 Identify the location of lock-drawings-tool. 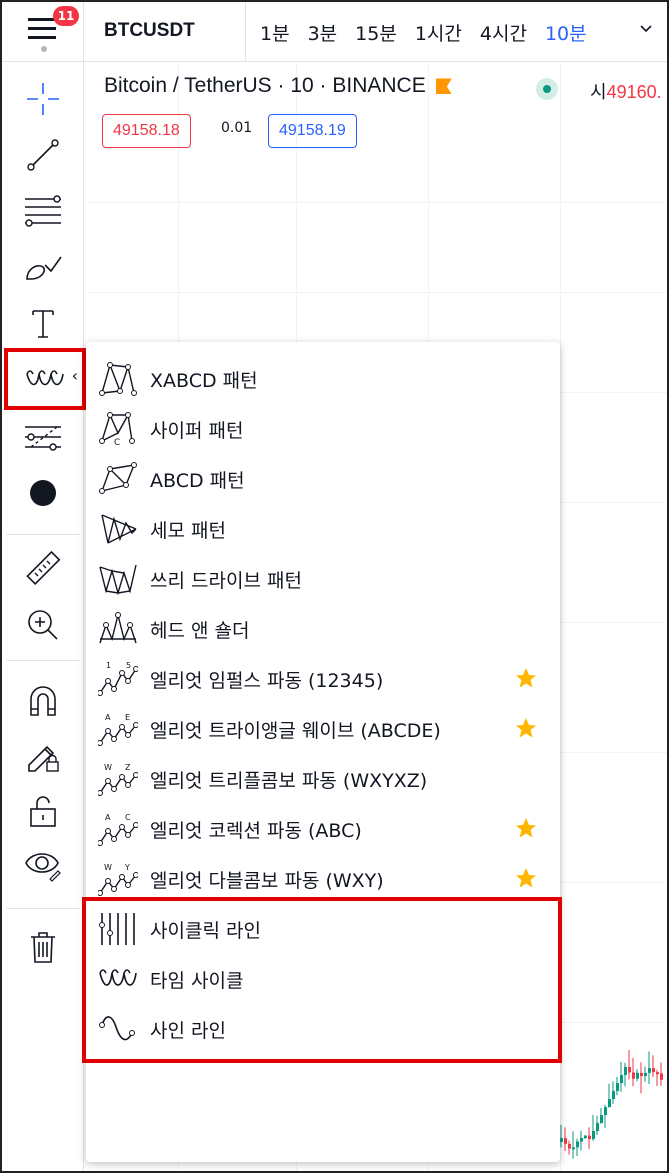
(43, 755).